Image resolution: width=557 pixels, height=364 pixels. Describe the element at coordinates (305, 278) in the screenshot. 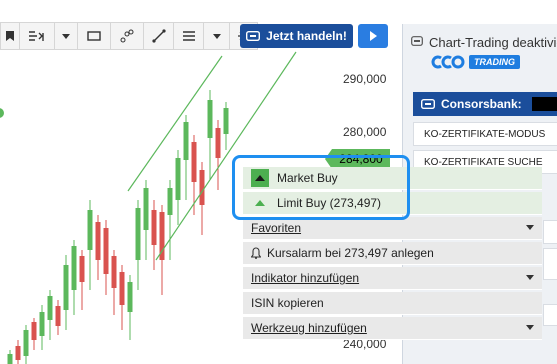

I see `add-indicator-label: Indikator hinzufügen` at that location.